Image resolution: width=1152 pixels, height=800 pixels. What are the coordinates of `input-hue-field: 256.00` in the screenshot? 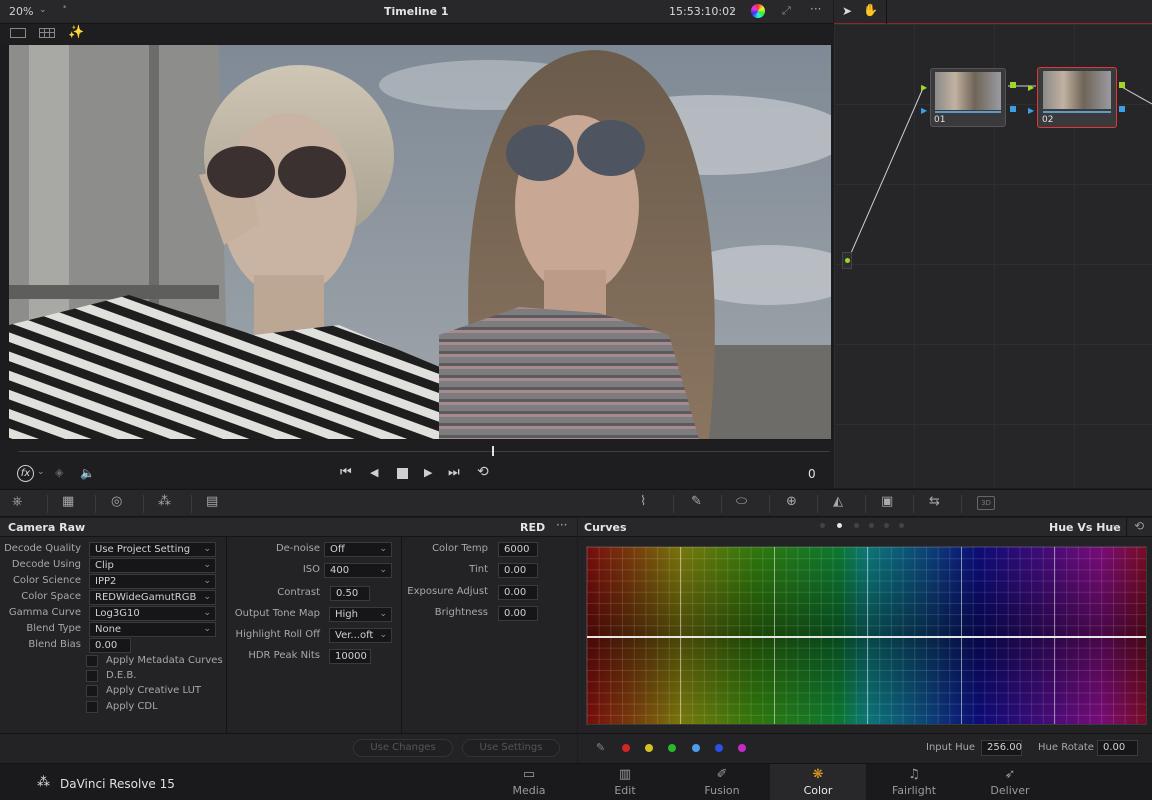 It's located at (1001, 748).